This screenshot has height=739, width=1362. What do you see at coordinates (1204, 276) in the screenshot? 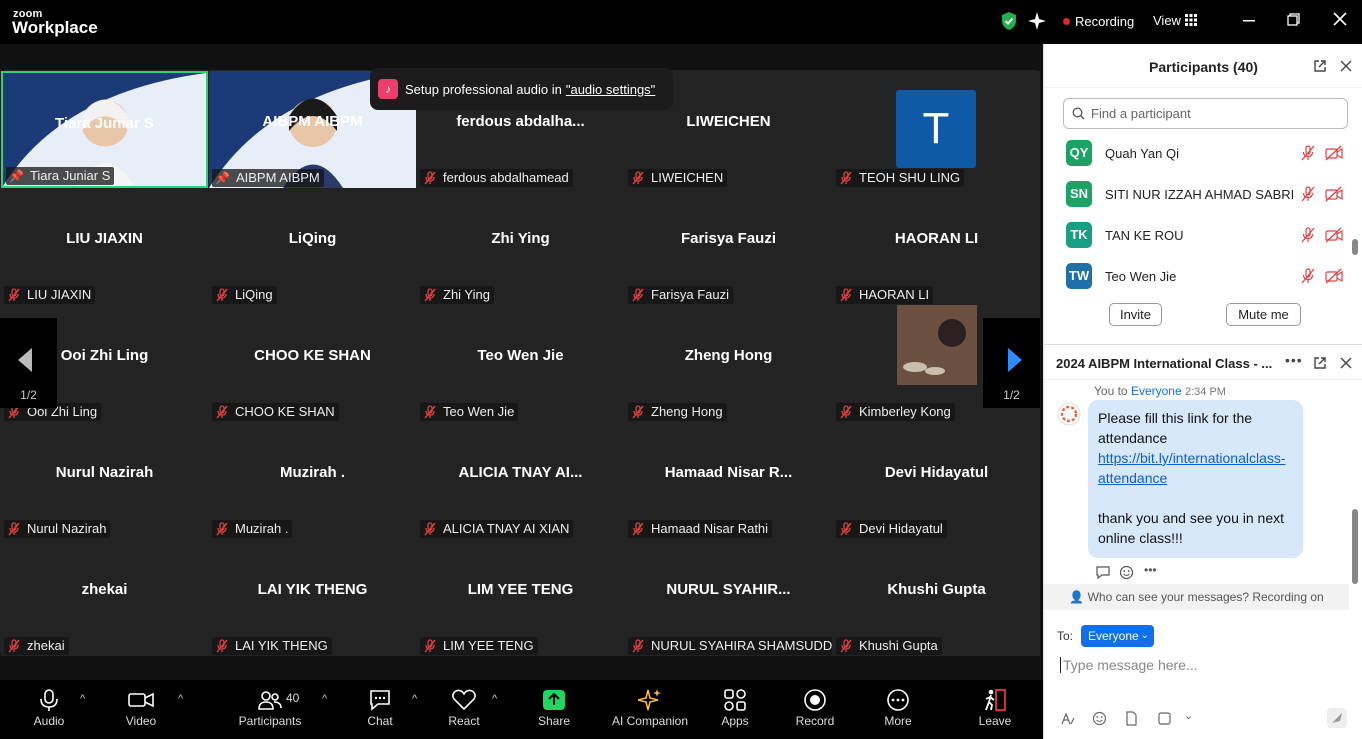
I see `participant-row: TW Teo Wen Jie` at bounding box center [1204, 276].